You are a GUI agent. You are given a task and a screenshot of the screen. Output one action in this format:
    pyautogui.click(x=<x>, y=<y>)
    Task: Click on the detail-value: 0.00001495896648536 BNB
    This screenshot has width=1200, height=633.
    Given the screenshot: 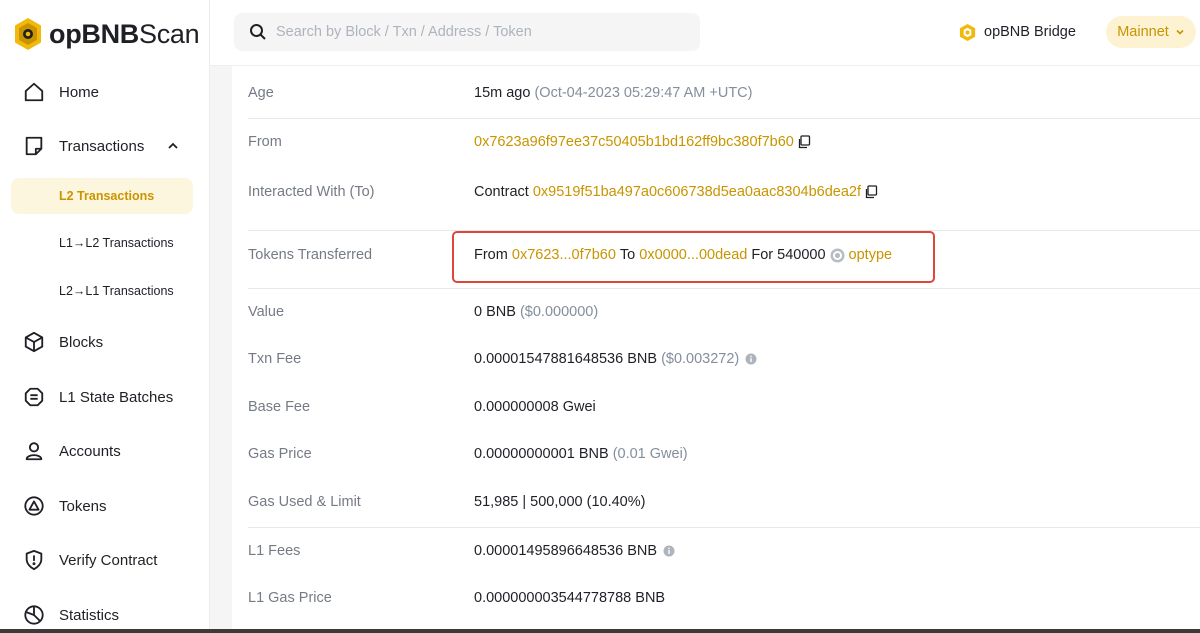 What is the action you would take?
    pyautogui.click(x=574, y=551)
    